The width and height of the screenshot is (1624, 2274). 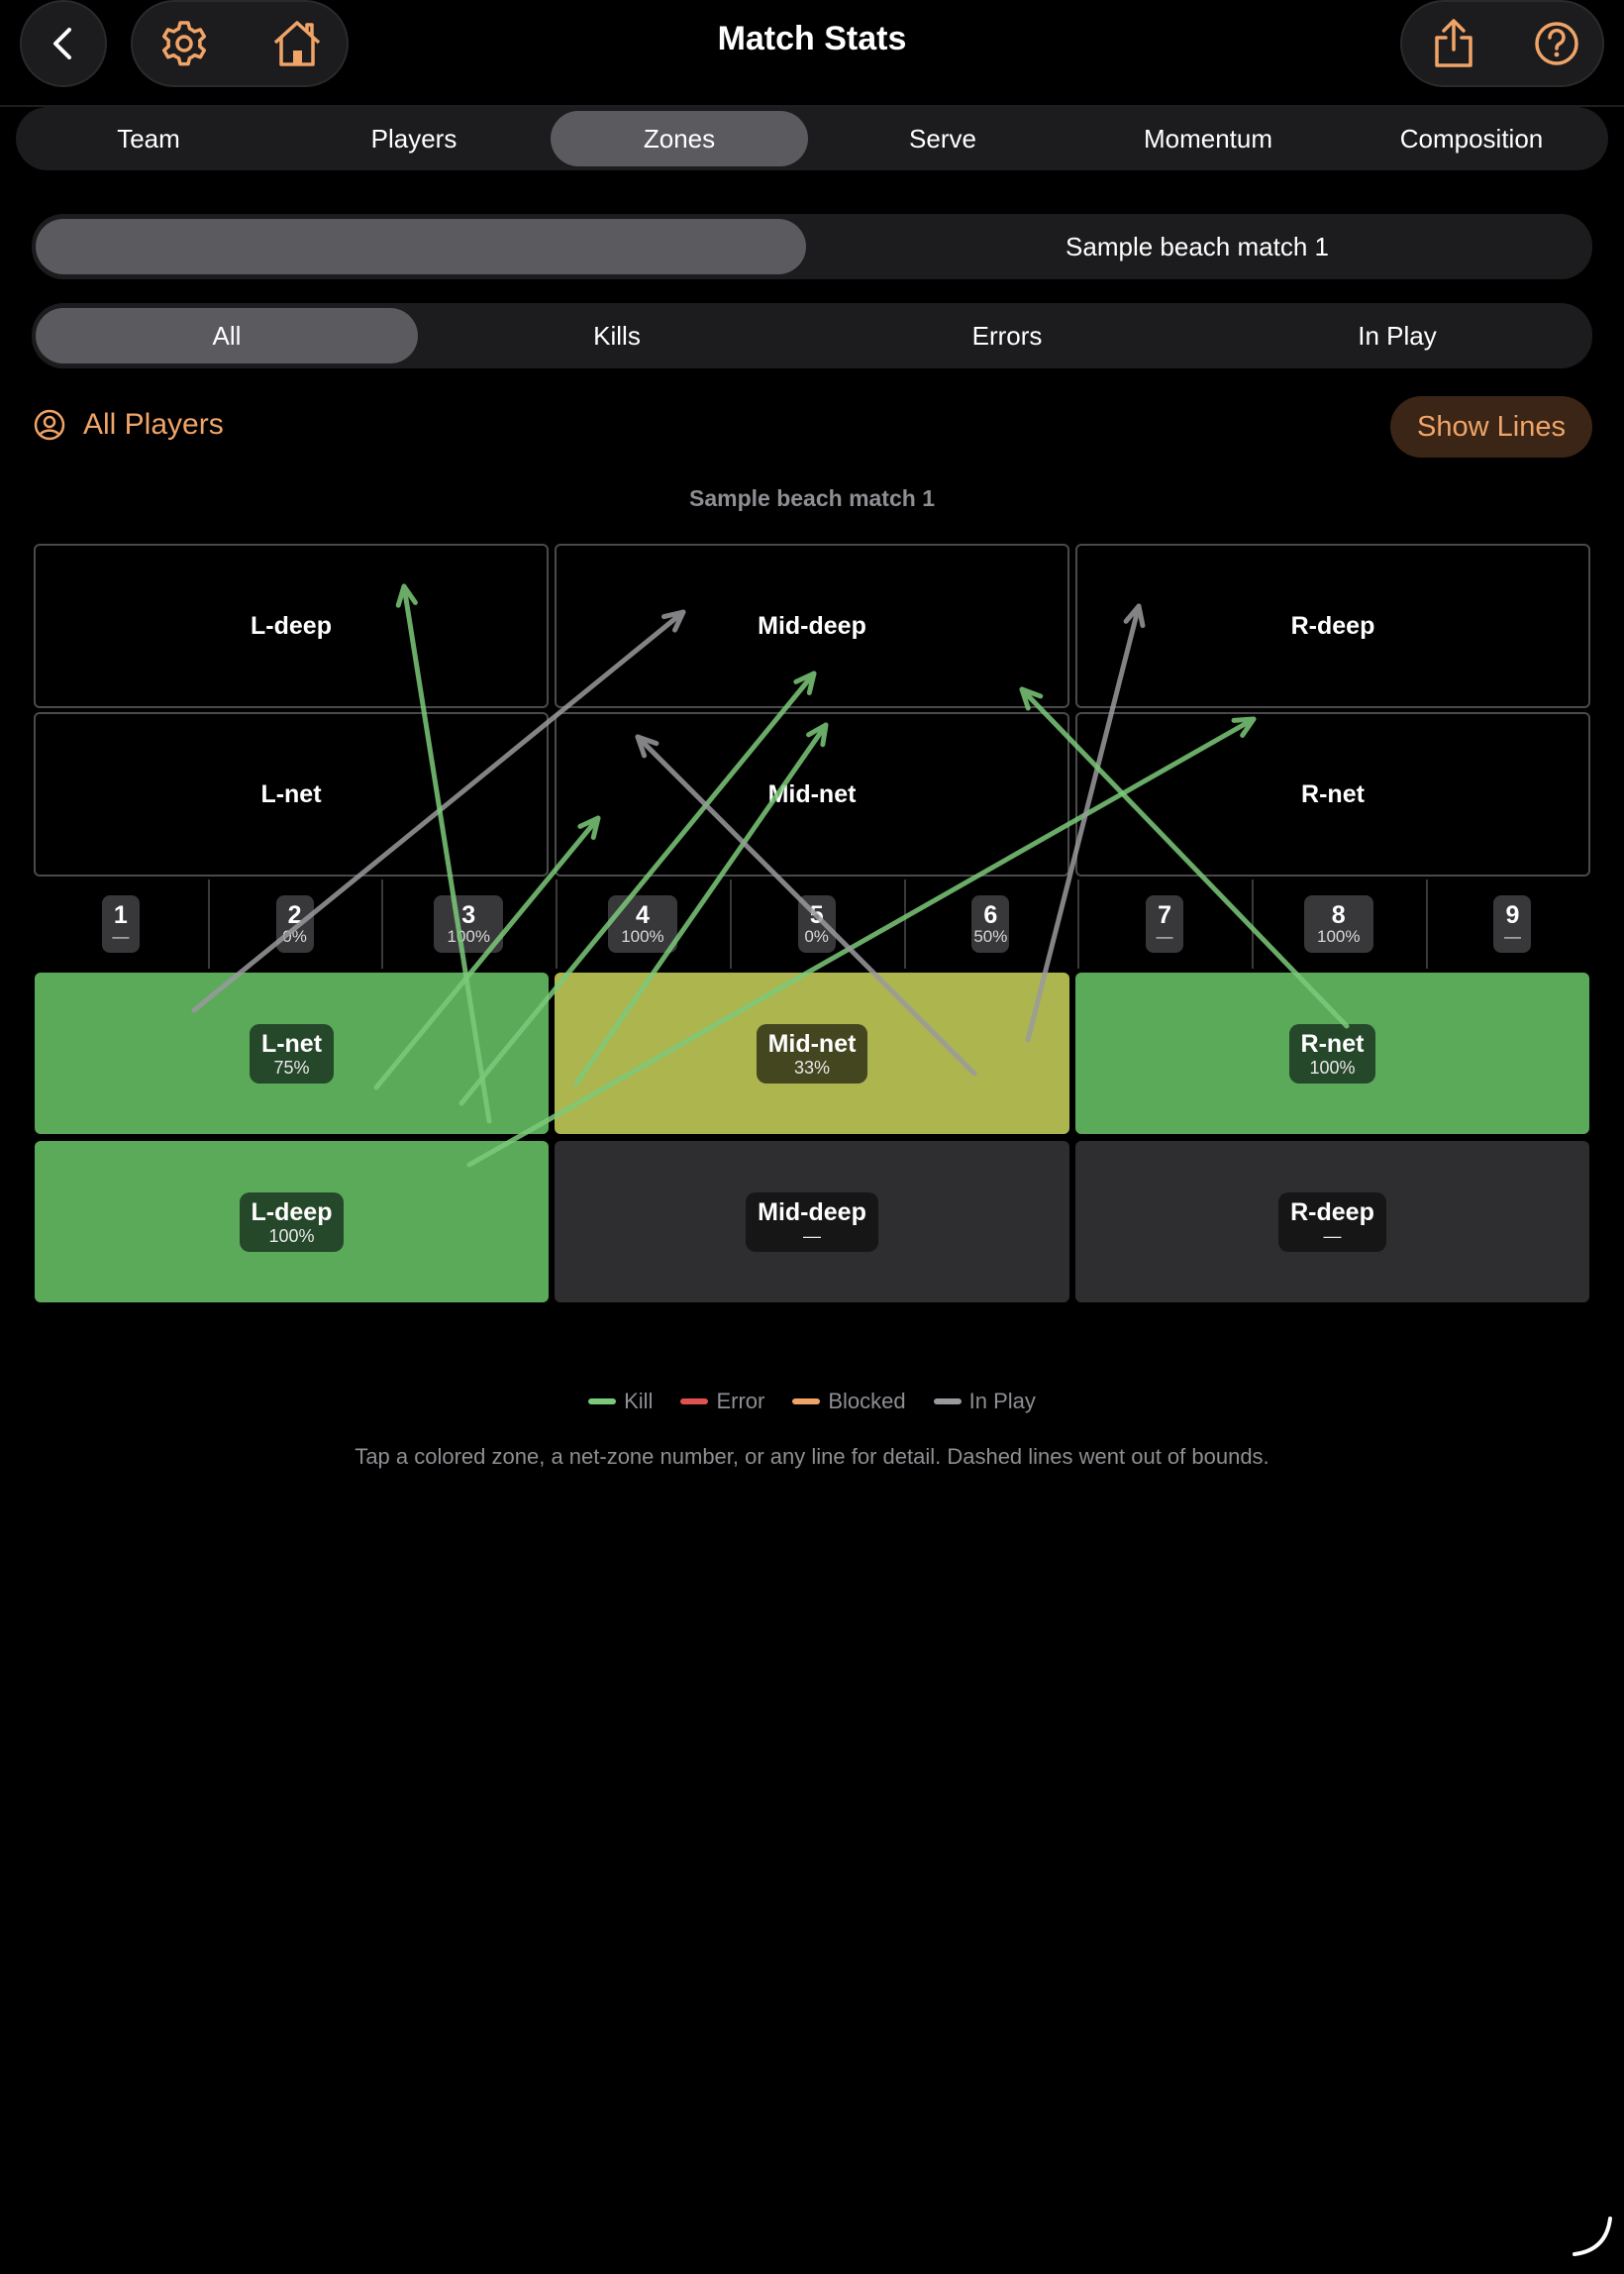 I want to click on heat-zone-name: R-net, so click(x=1332, y=1043).